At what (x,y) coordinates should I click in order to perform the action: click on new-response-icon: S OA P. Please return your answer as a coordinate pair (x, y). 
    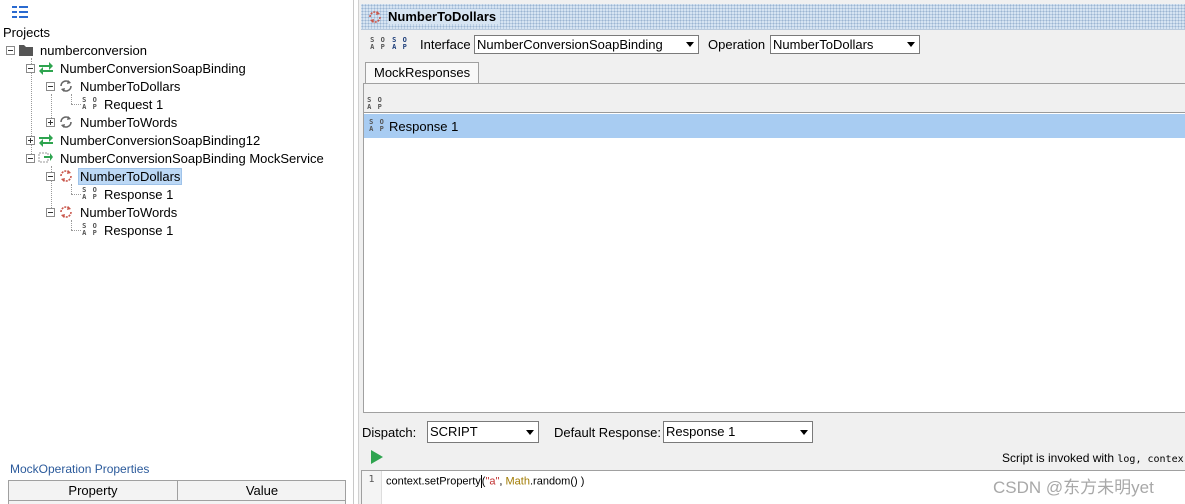
    Looking at the image, I should click on (375, 104).